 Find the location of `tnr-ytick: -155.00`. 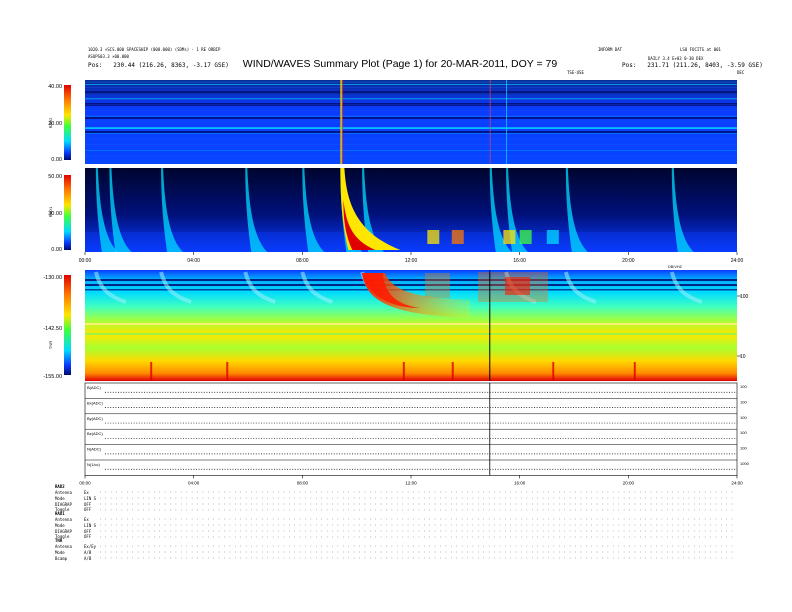

tnr-ytick: -155.00 is located at coordinates (52, 377).